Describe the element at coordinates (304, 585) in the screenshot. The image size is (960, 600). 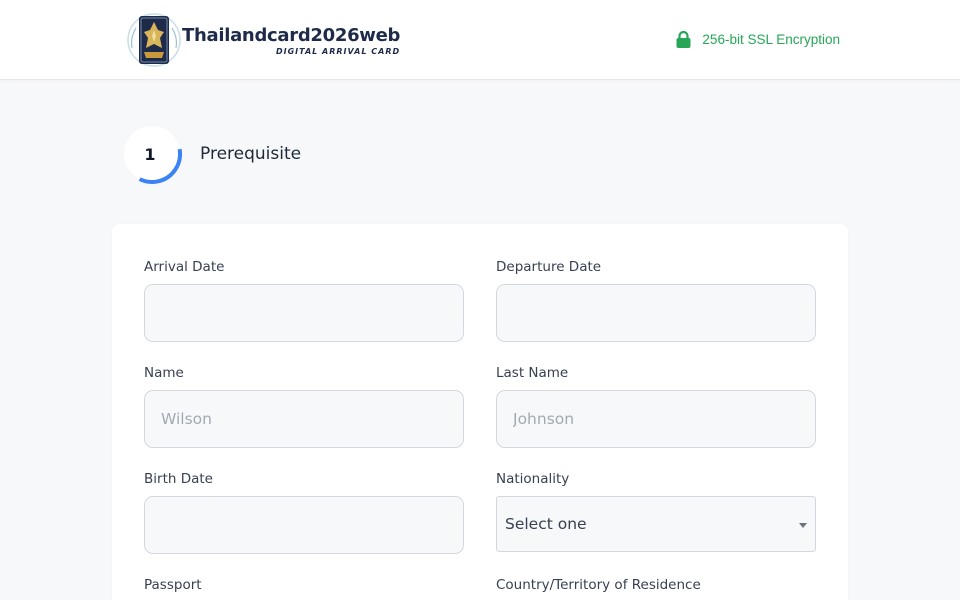
I see `passport-field: Passport` at that location.